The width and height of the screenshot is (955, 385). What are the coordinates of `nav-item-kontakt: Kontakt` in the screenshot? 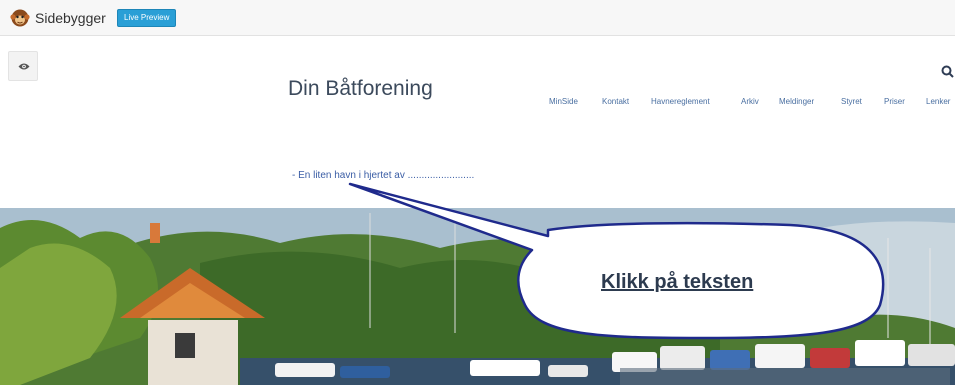 It's located at (615, 101).